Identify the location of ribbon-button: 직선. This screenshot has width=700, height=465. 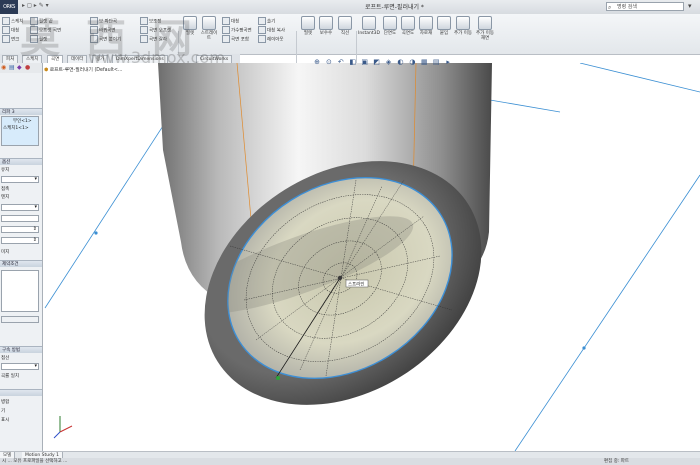
(345, 25).